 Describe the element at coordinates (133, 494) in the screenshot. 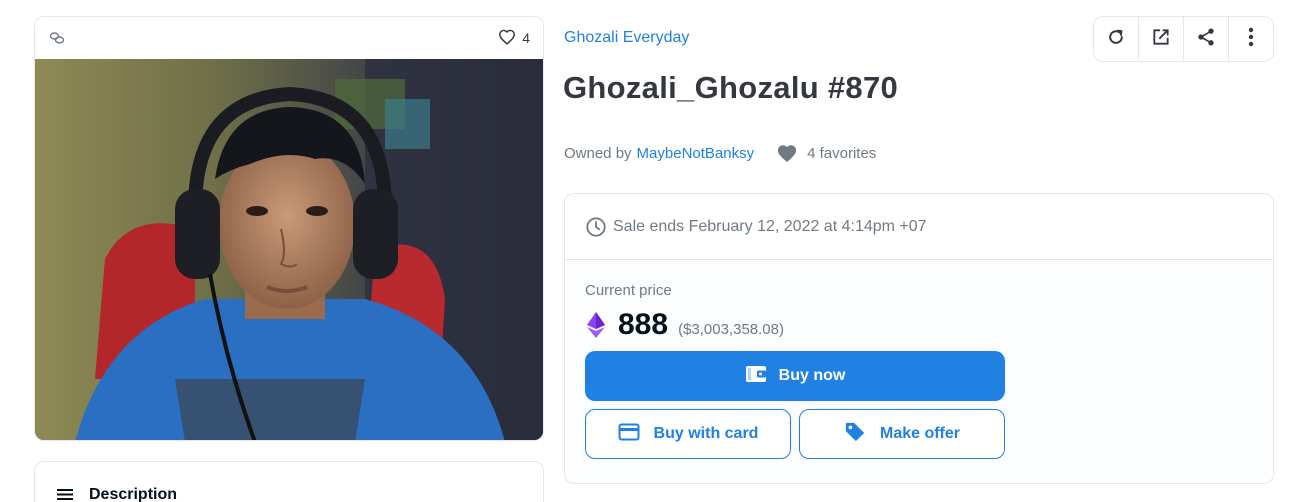

I see `description-heading: Description` at that location.